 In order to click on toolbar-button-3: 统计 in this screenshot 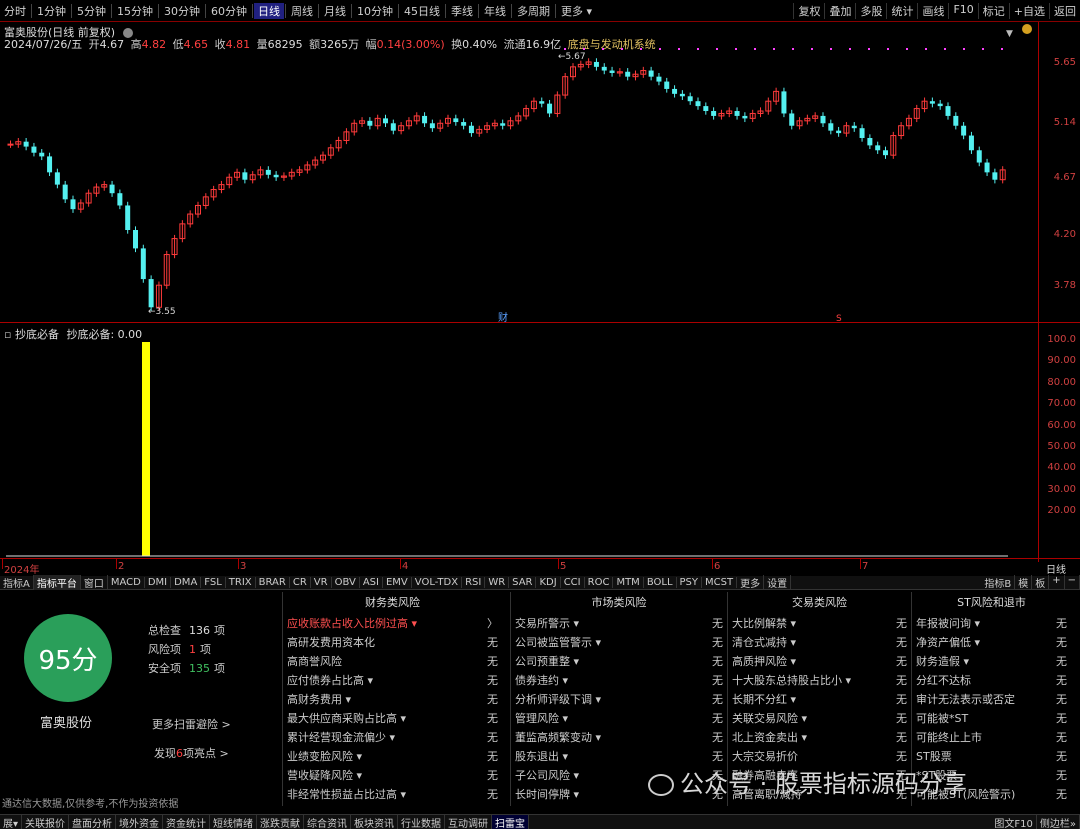, I will do `click(901, 10)`.